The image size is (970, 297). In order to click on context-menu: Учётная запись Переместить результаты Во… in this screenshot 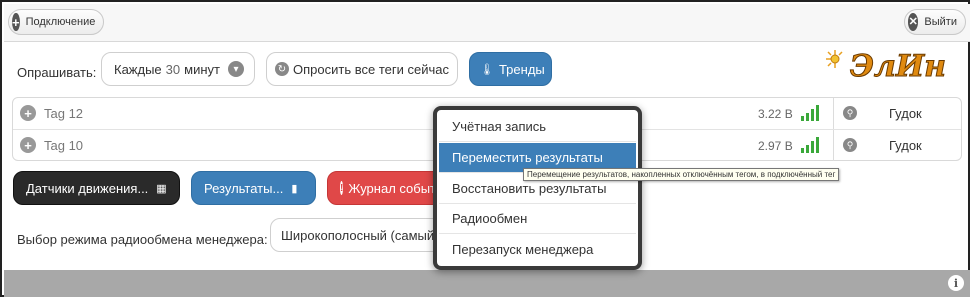, I will do `click(537, 188)`.